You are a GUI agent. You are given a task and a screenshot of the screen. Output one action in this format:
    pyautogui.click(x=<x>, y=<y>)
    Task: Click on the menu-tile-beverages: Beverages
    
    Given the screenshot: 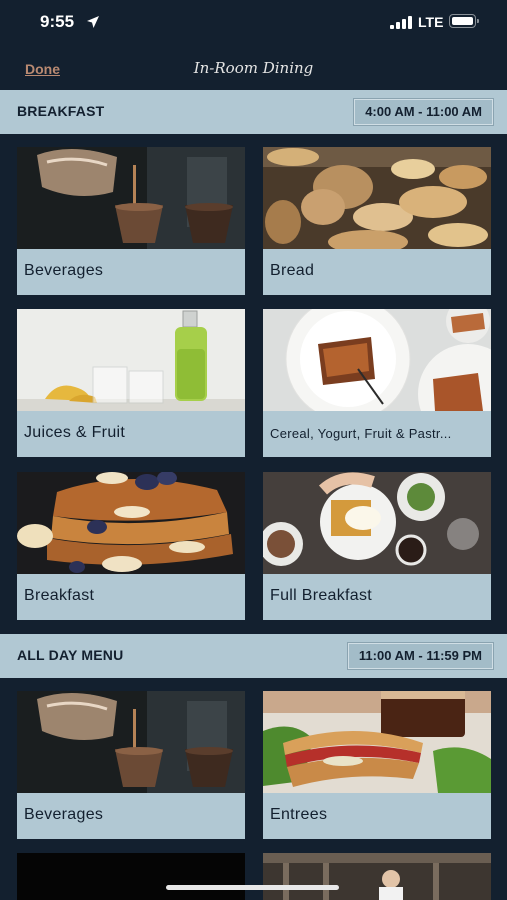 What is the action you would take?
    pyautogui.click(x=131, y=221)
    